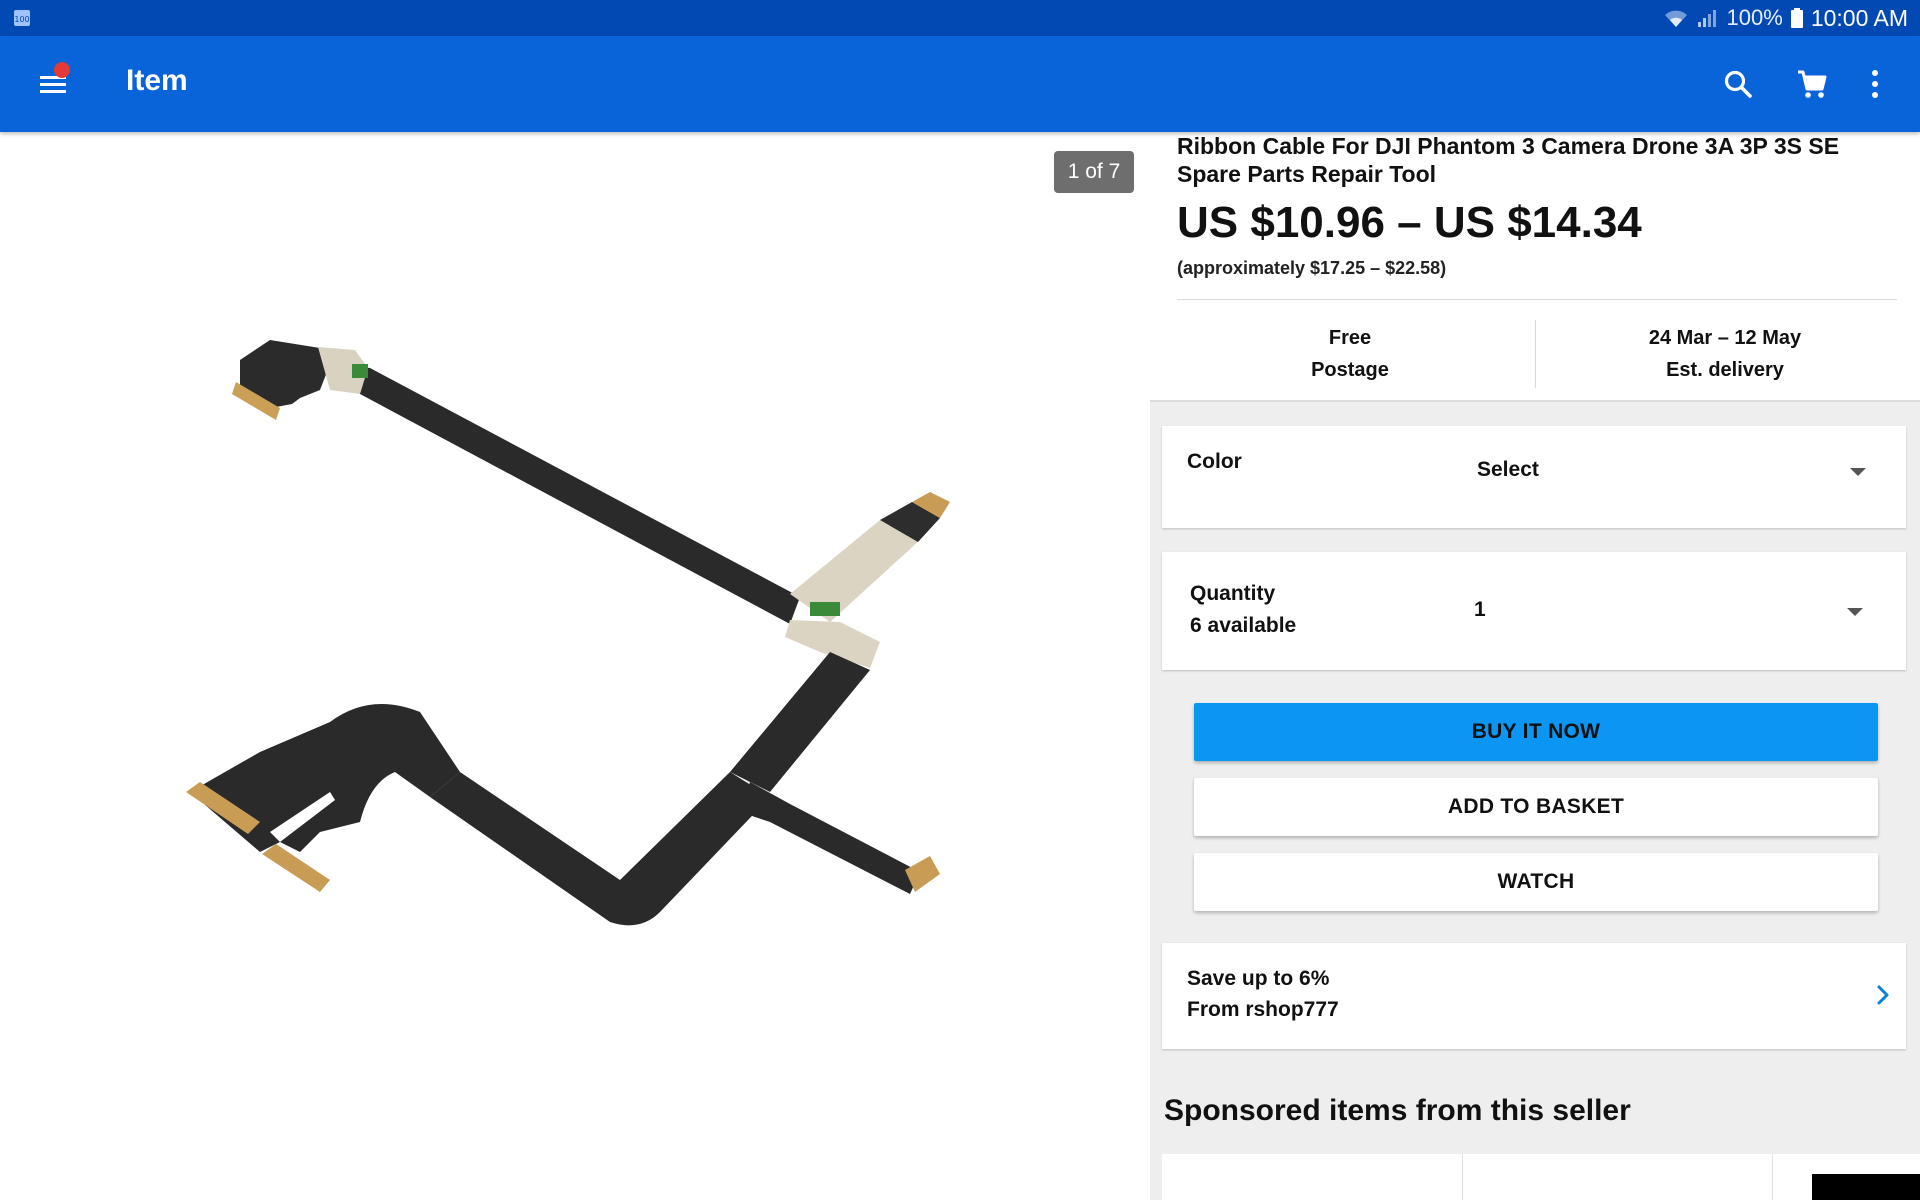 The height and width of the screenshot is (1200, 1920). I want to click on clock: 10:00 AM, so click(1859, 17).